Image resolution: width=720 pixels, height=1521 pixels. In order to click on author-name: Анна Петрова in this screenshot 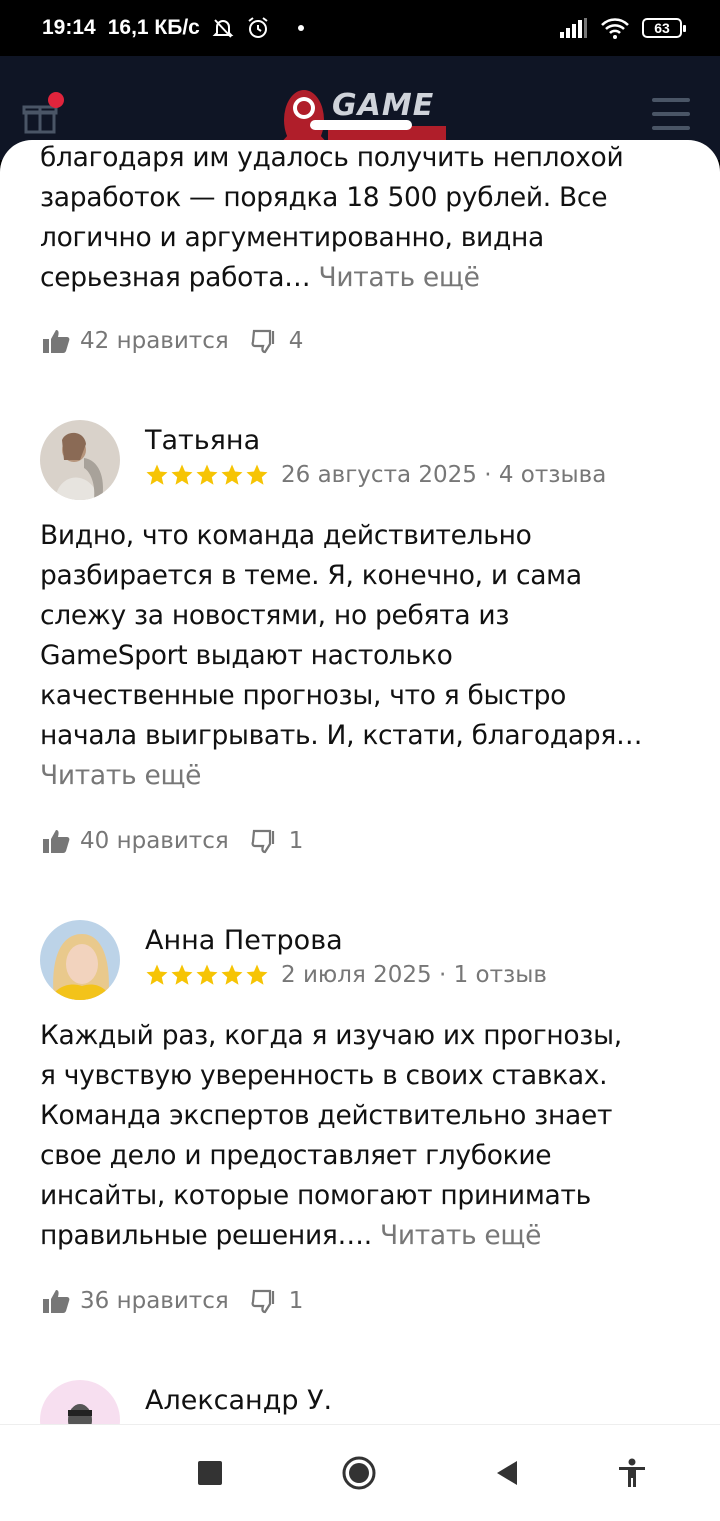, I will do `click(244, 940)`.